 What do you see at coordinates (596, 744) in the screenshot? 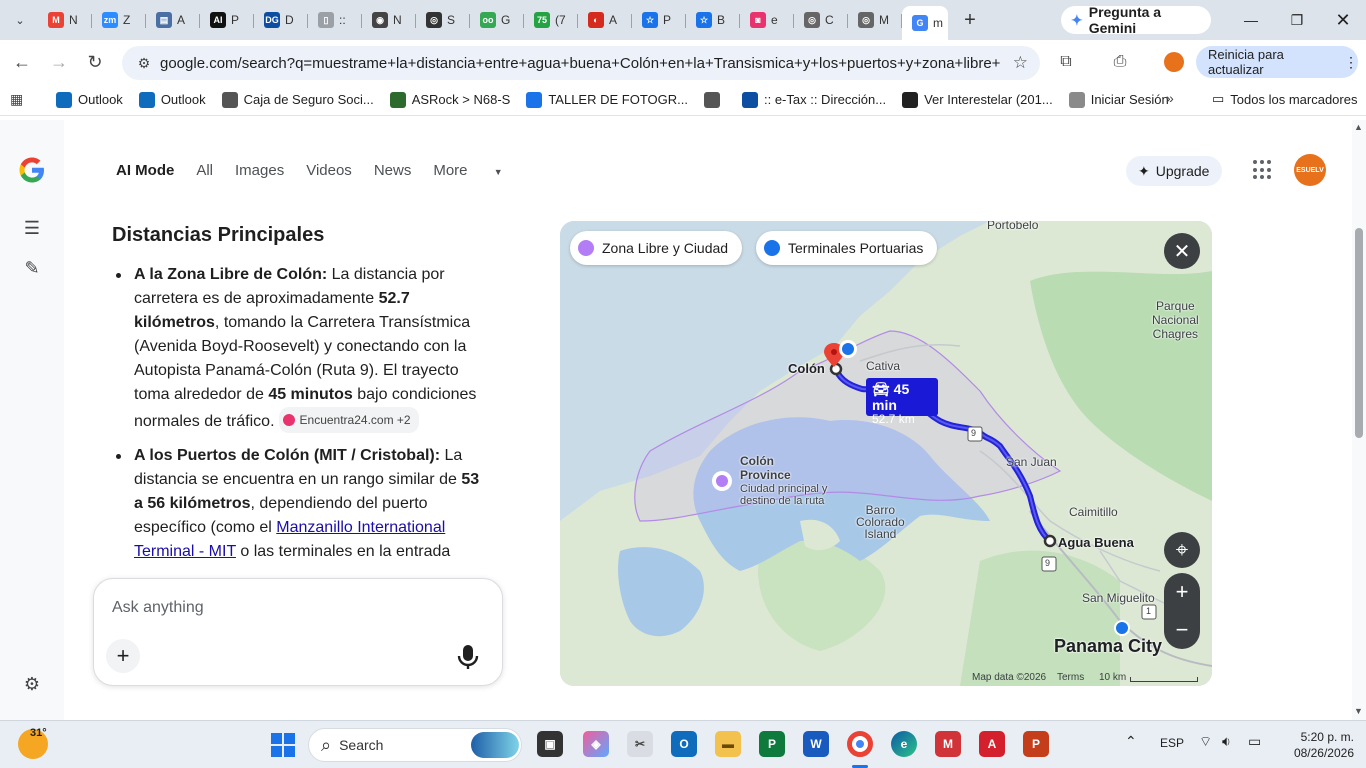
I see `copilot-icon: ◈` at bounding box center [596, 744].